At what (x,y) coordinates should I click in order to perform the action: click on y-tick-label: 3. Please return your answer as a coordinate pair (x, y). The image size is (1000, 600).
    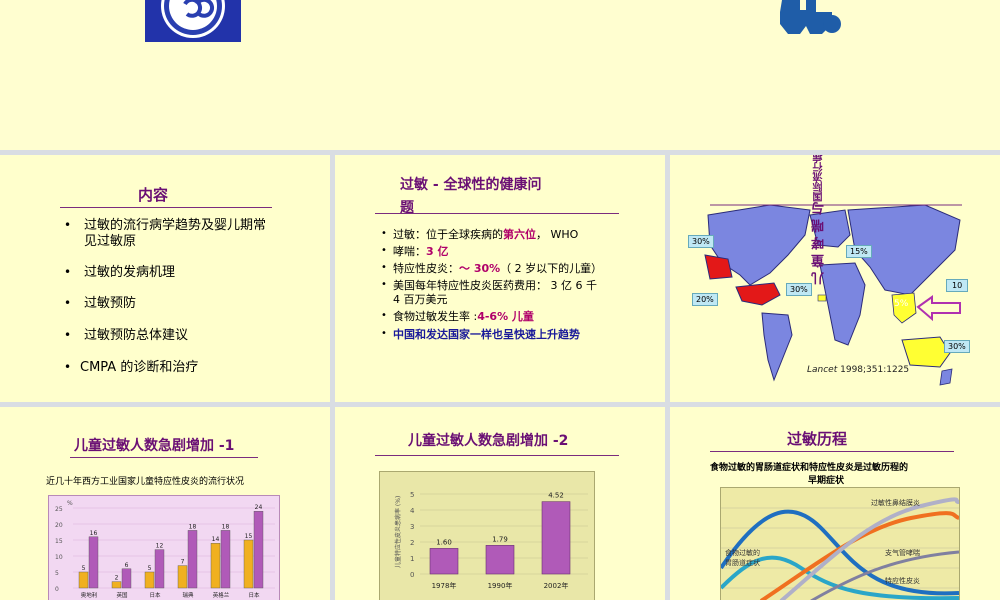
    Looking at the image, I should click on (412, 527).